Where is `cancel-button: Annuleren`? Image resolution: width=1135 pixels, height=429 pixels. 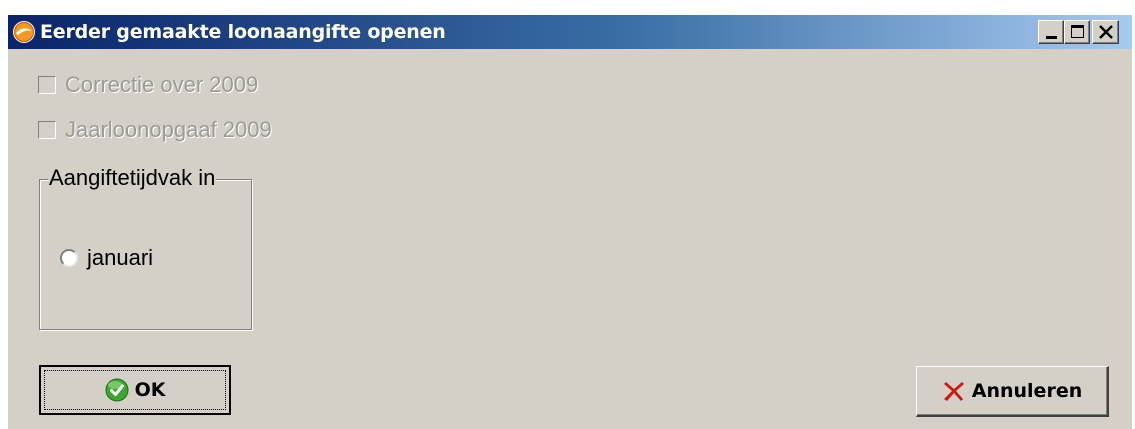
cancel-button: Annuleren is located at coordinates (1012, 391).